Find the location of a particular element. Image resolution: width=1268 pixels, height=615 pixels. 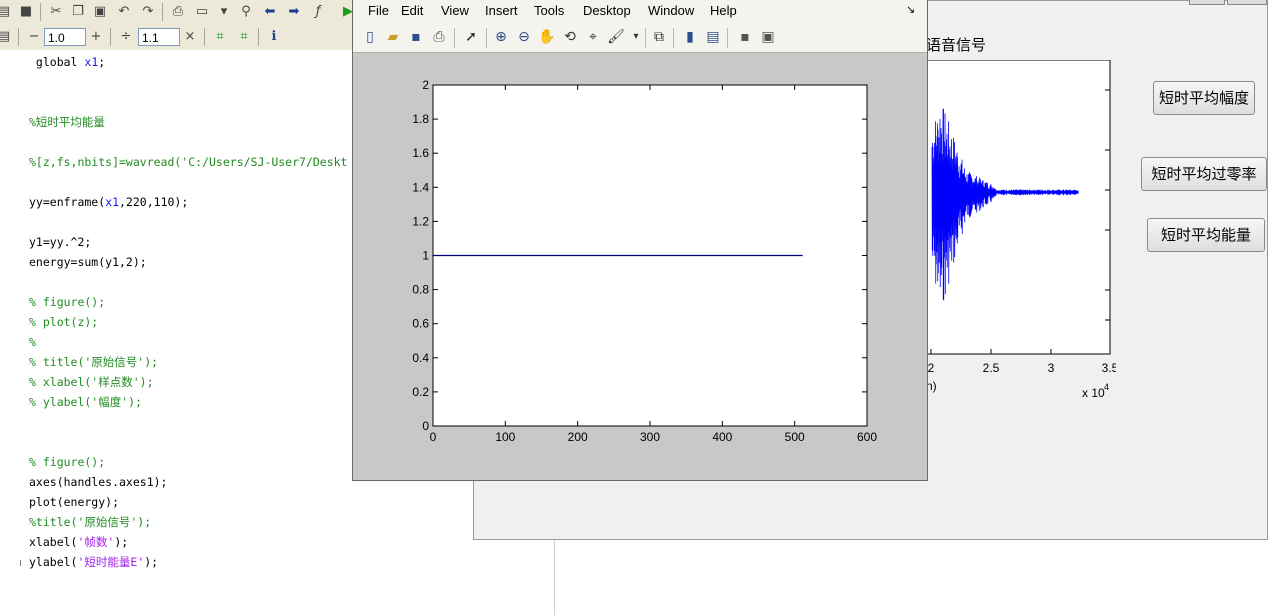

print-icon: ⎙ is located at coordinates (178, 12).